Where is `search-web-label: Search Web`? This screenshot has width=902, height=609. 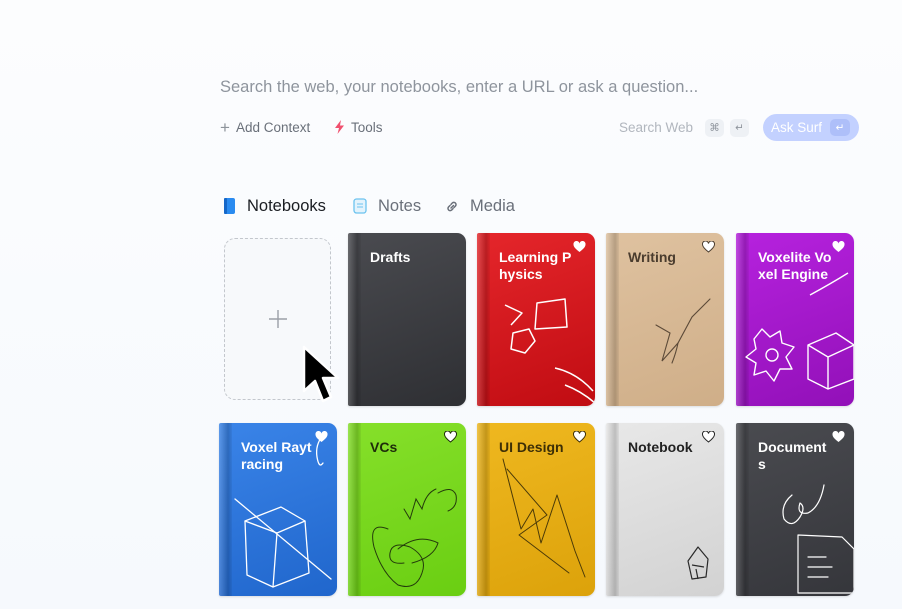 search-web-label: Search Web is located at coordinates (656, 127).